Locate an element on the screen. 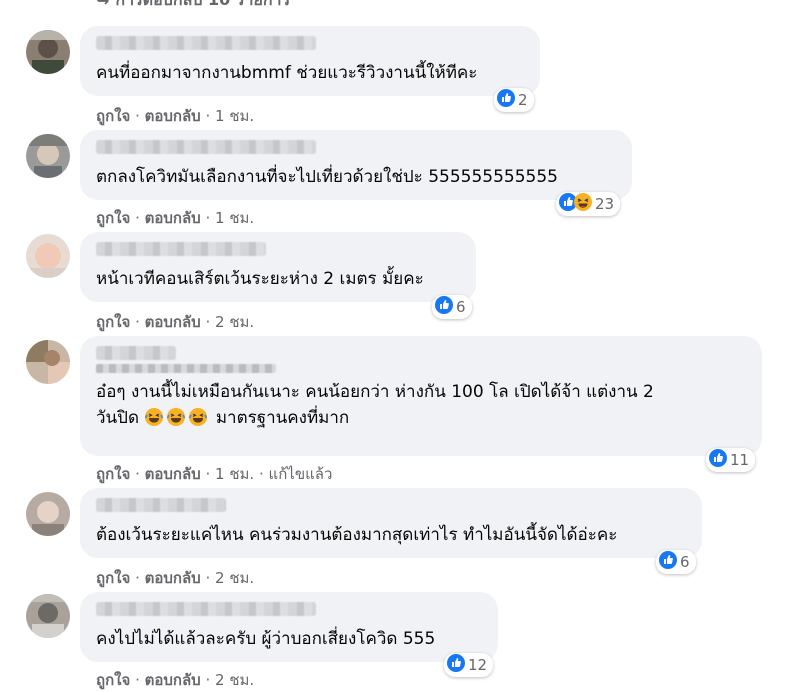 The image size is (800, 692). reaction-count: 2 is located at coordinates (514, 100).